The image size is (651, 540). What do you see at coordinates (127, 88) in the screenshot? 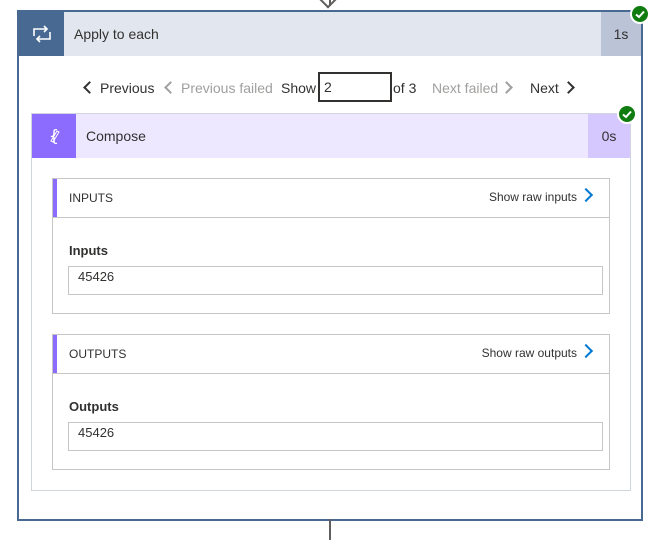
I see `previous-label: Previous` at bounding box center [127, 88].